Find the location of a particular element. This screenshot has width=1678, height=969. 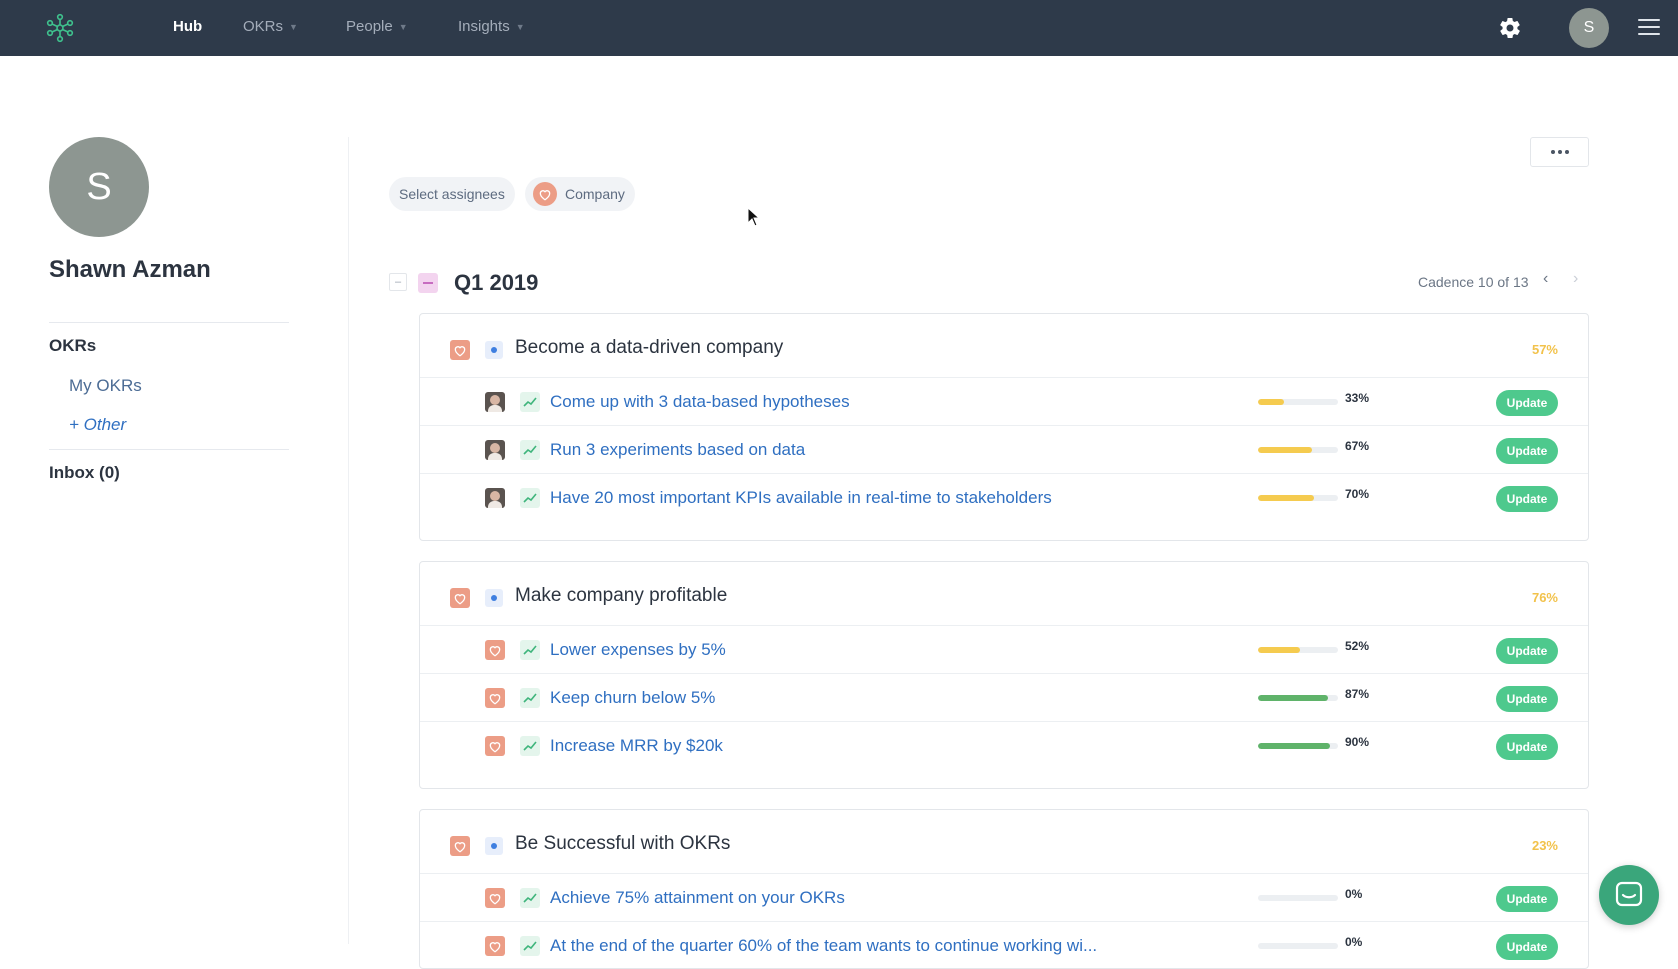

key-result-progress: 67% is located at coordinates (1357, 446).